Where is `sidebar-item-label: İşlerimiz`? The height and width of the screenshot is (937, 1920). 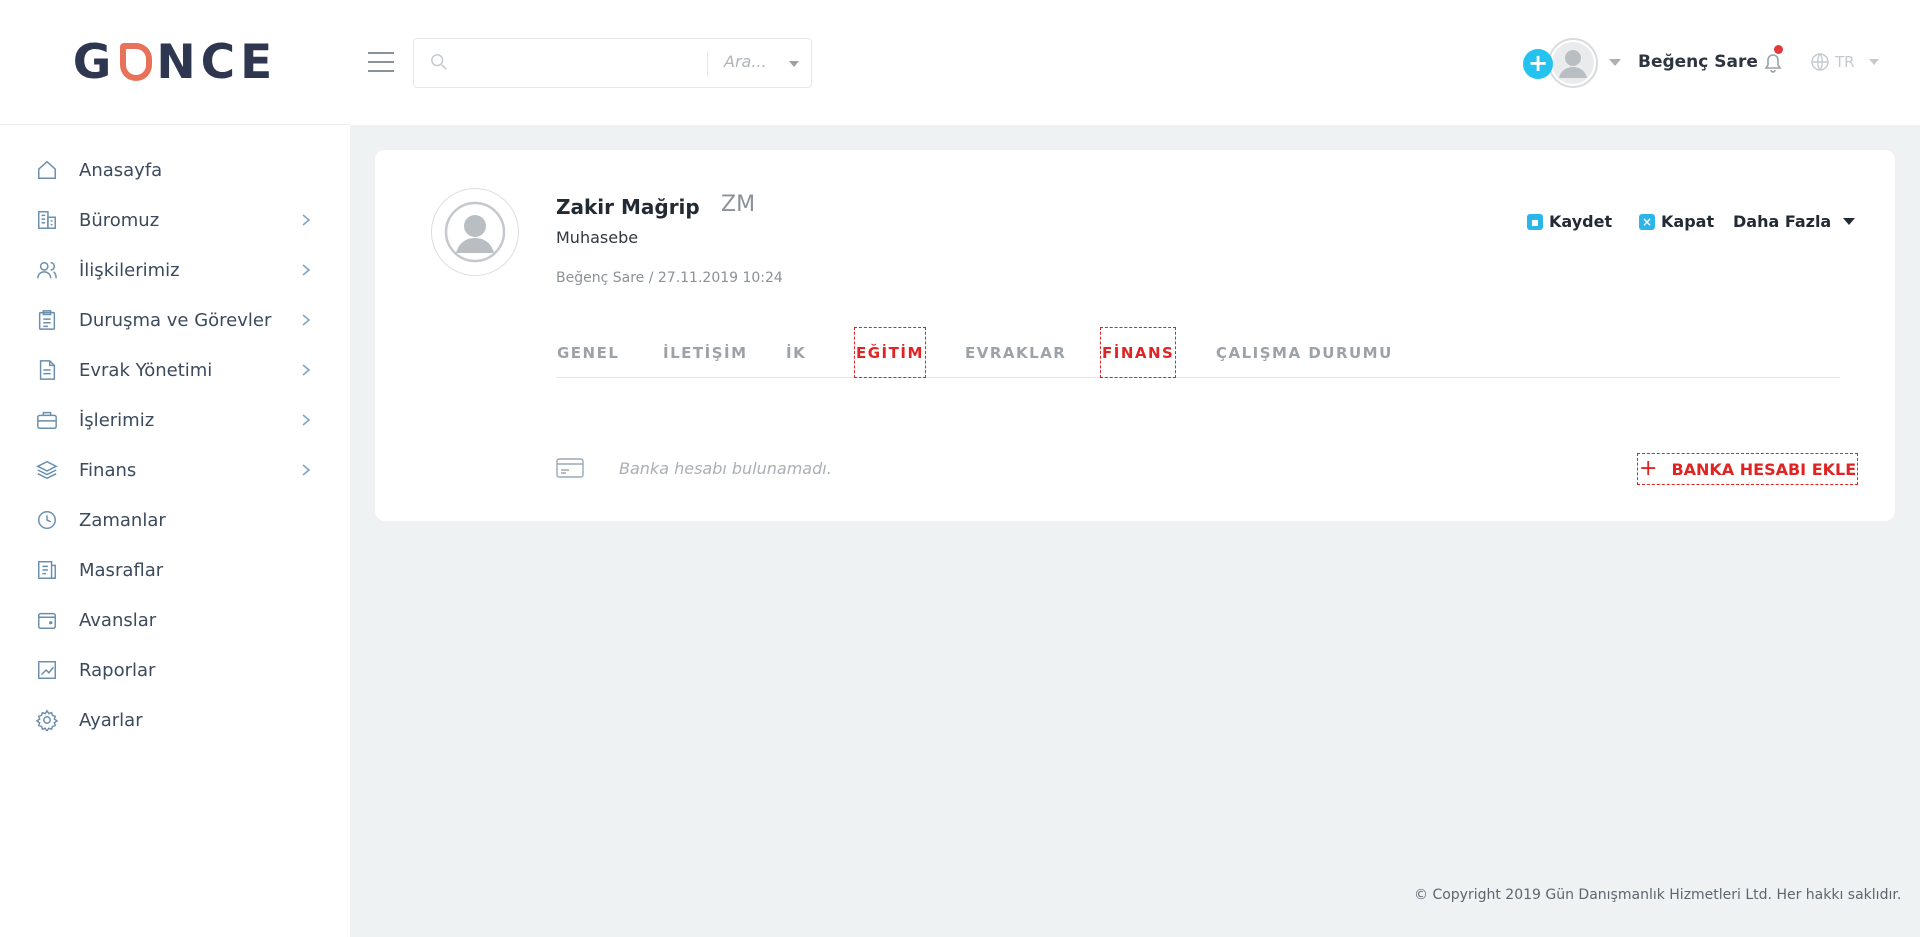 sidebar-item-label: İşlerimiz is located at coordinates (117, 420).